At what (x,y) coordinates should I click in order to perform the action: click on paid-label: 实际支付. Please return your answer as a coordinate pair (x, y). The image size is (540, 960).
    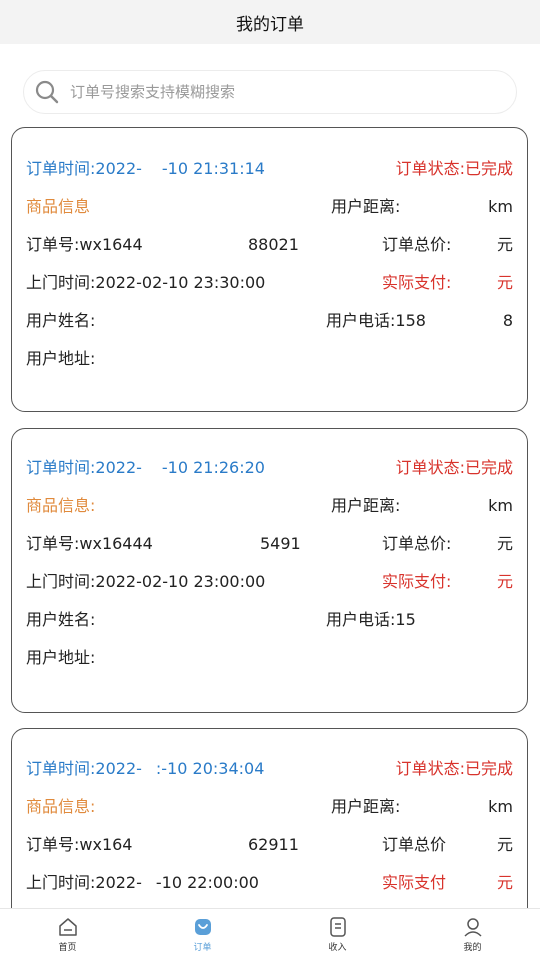
    Looking at the image, I should click on (414, 882).